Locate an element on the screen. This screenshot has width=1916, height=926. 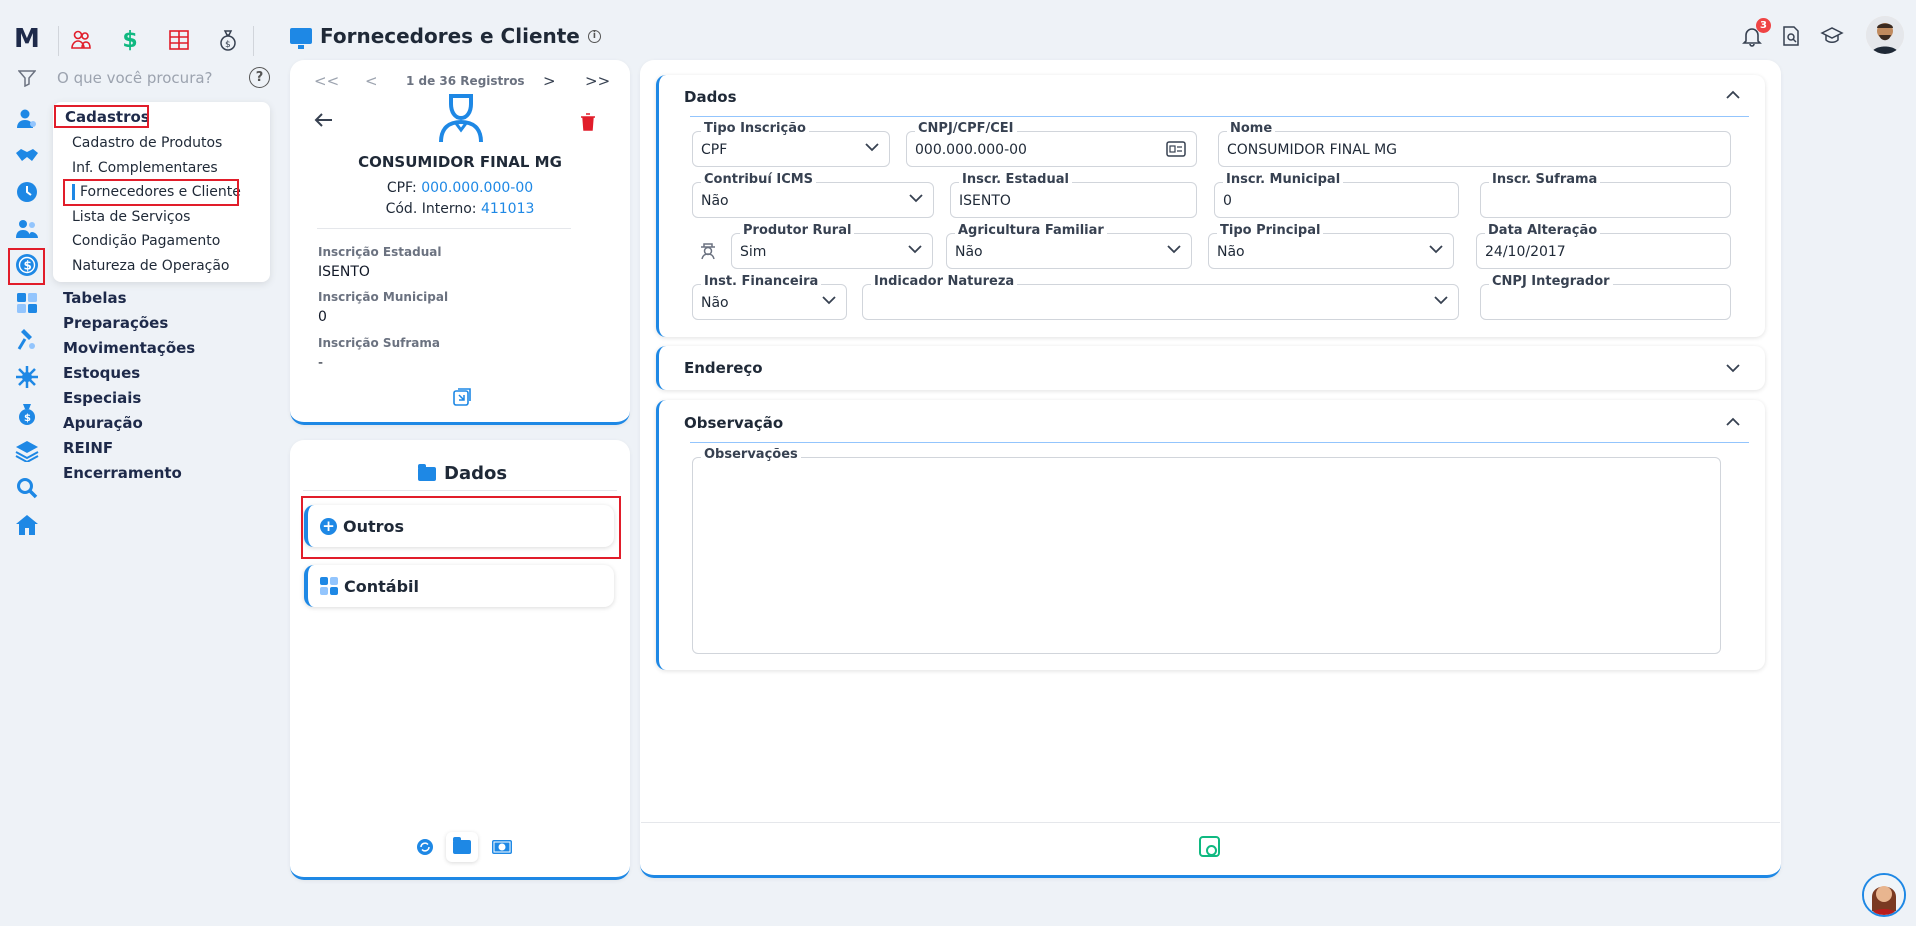
cnpj-cpf-field: CNPJ/CPF/CEI 000.000.000-00 is located at coordinates (1051, 144).